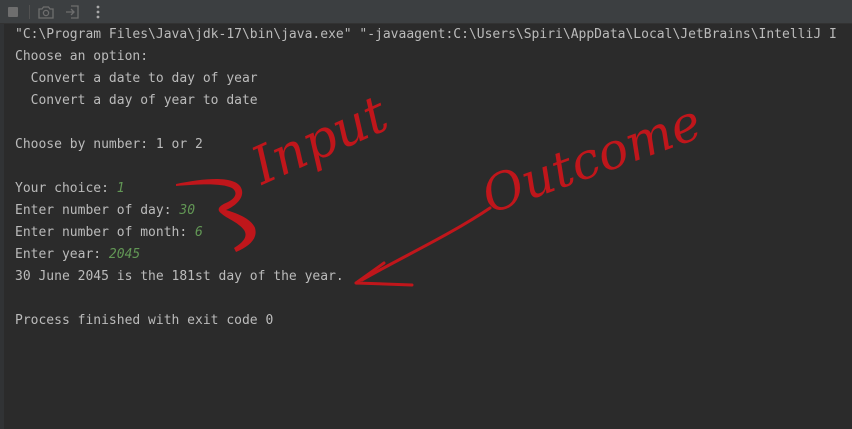 This screenshot has width=852, height=429. Describe the element at coordinates (66, 188) in the screenshot. I see `choice-label: Your choice:` at that location.